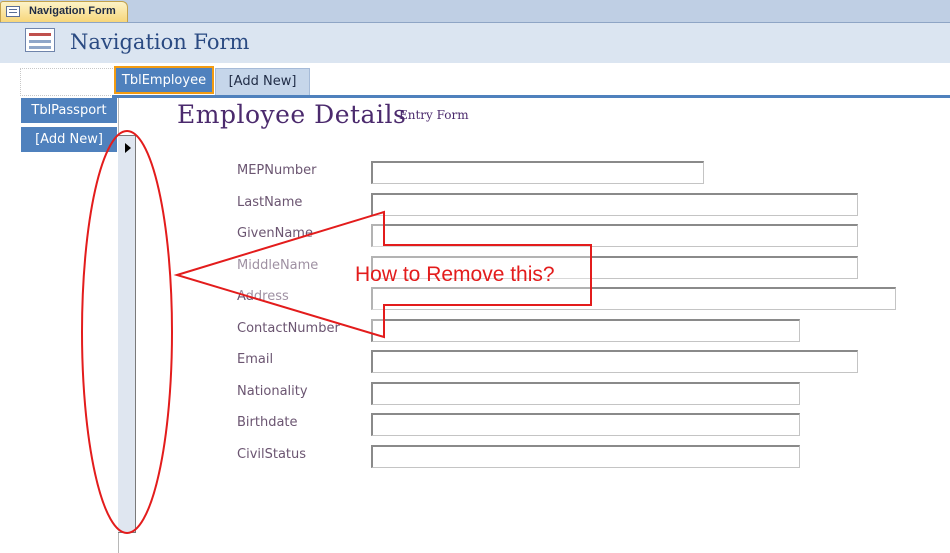 Image resolution: width=950 pixels, height=553 pixels. What do you see at coordinates (633, 298) in the screenshot?
I see `address-field` at bounding box center [633, 298].